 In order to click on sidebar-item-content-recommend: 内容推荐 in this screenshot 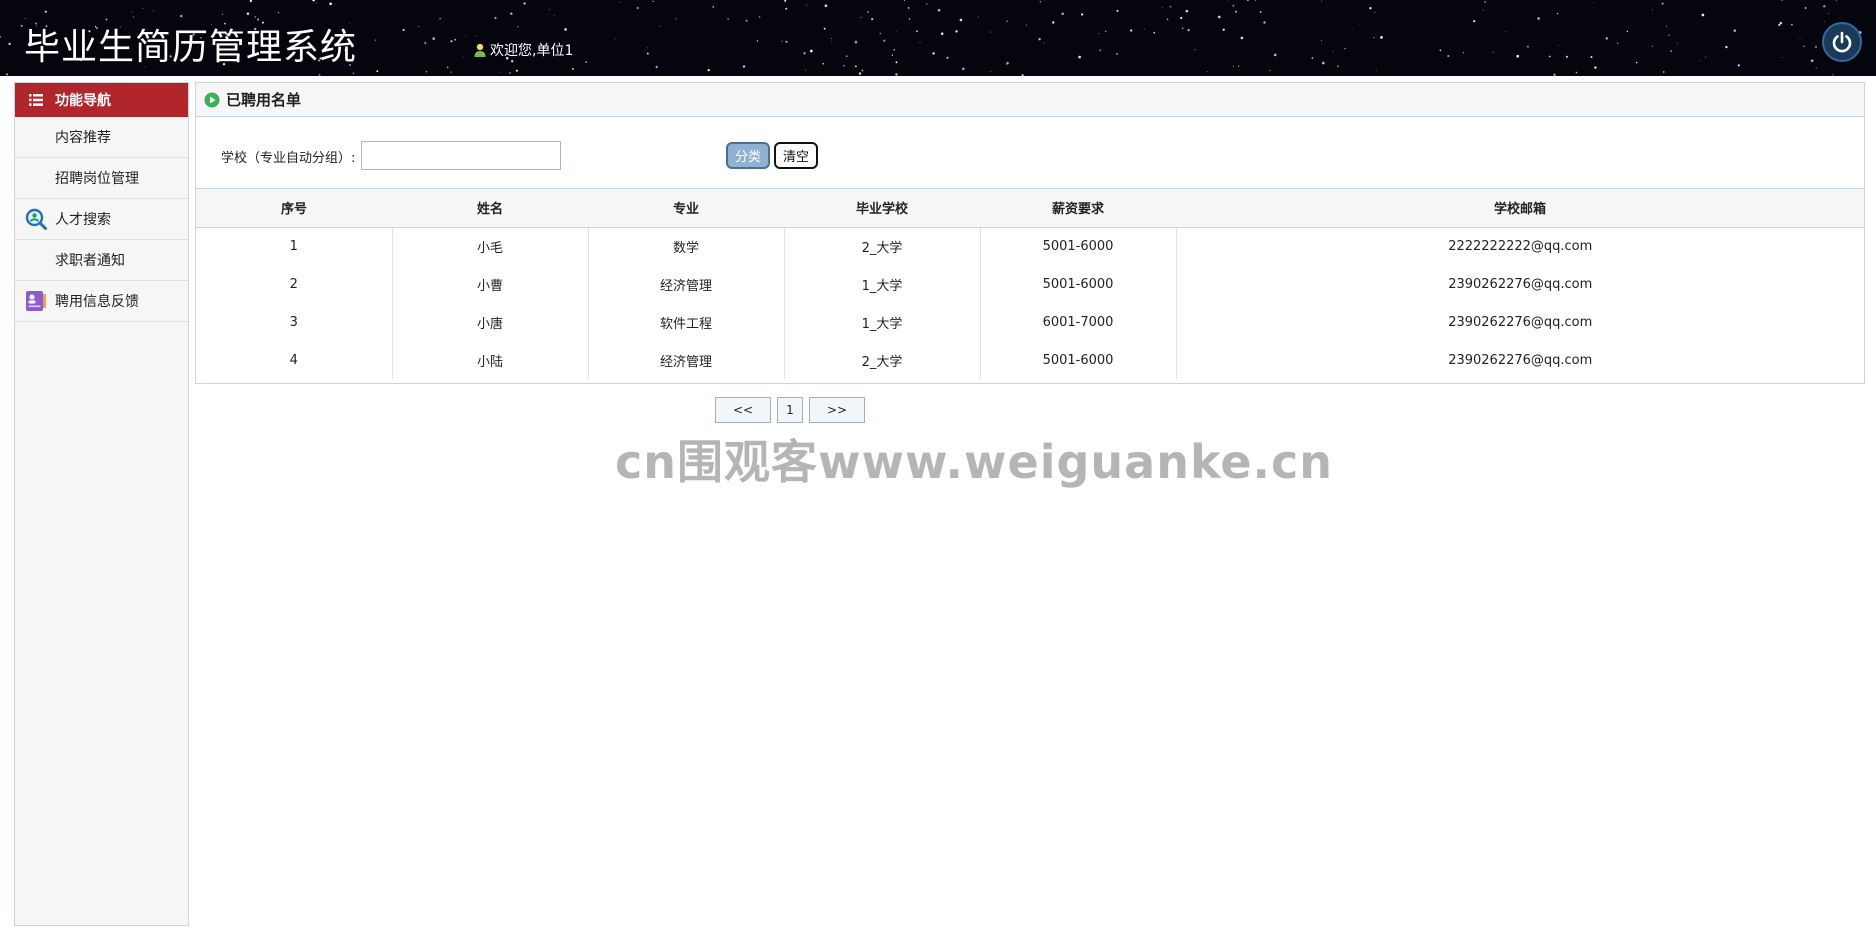, I will do `click(101, 137)`.